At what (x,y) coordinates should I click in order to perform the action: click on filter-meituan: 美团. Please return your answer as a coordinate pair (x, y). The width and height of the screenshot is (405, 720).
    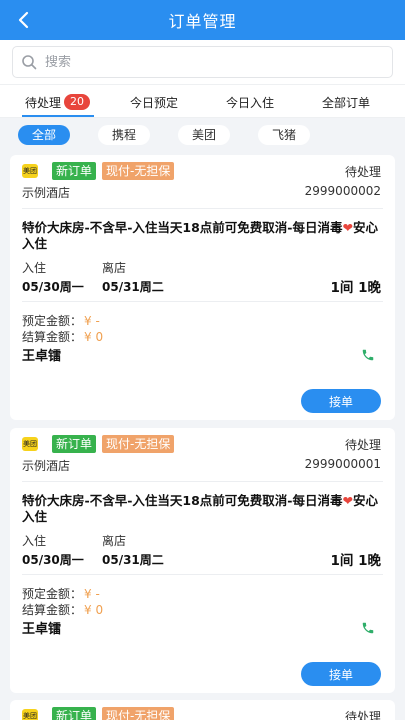
    Looking at the image, I should click on (204, 135).